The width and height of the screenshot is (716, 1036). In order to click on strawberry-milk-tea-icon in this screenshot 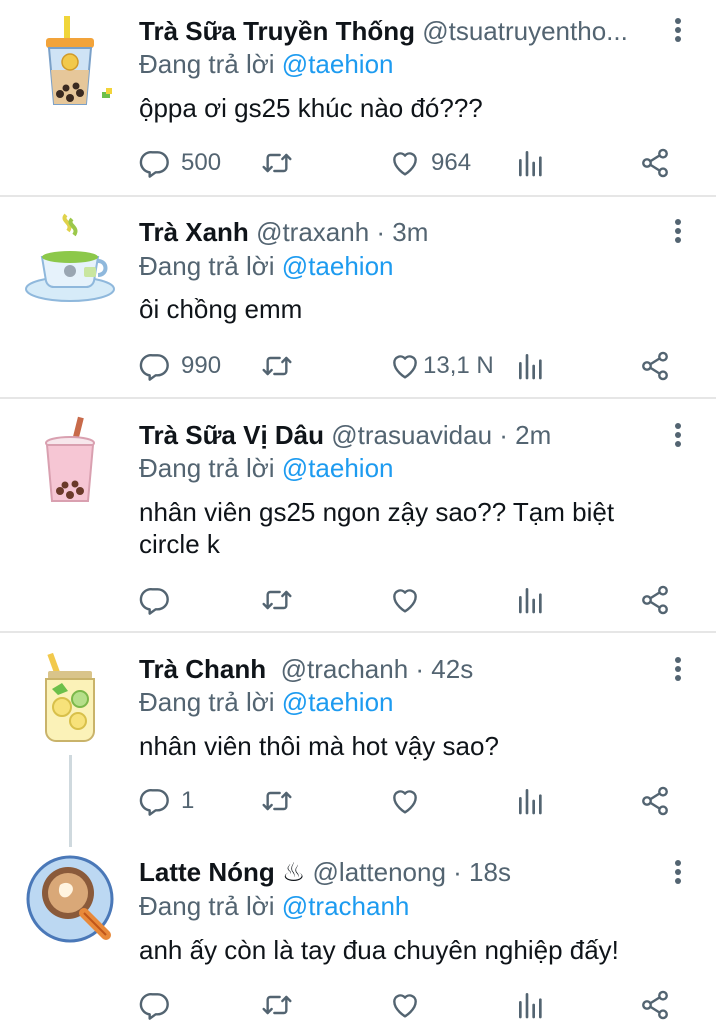, I will do `click(70, 461)`.